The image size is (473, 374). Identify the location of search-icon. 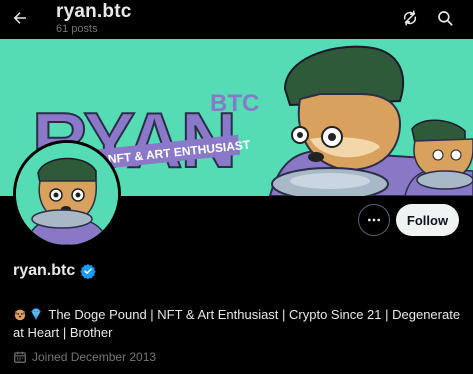
(445, 18).